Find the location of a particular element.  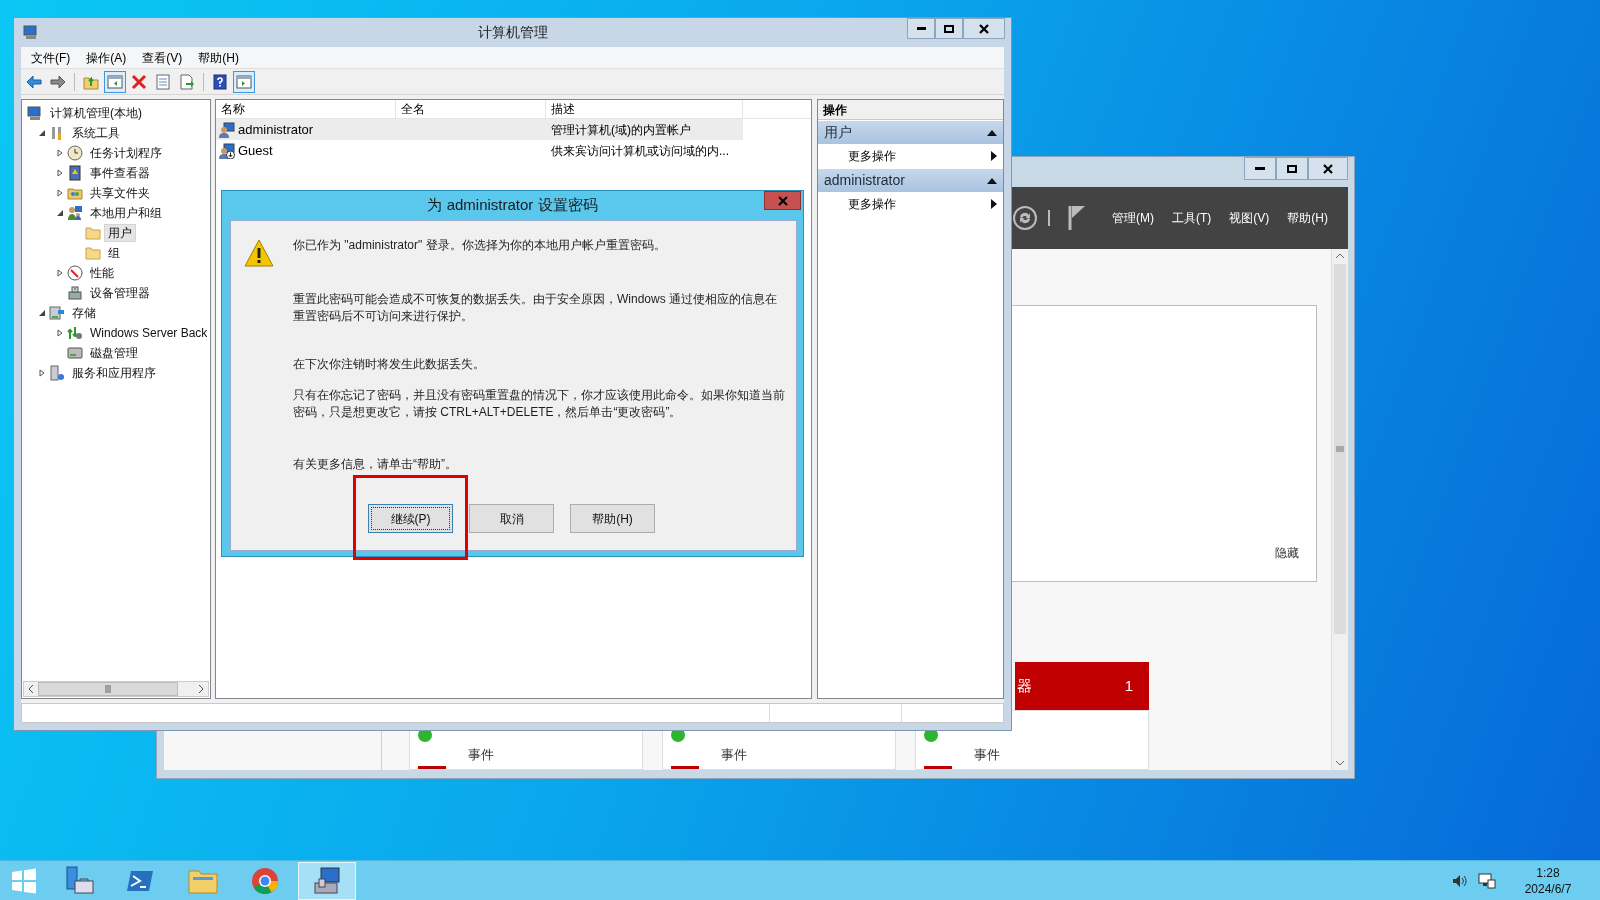

message-text: 你已作为 "administrator" 登录。你选择为你的本地用户帐户重置密码。 is located at coordinates (480, 245).